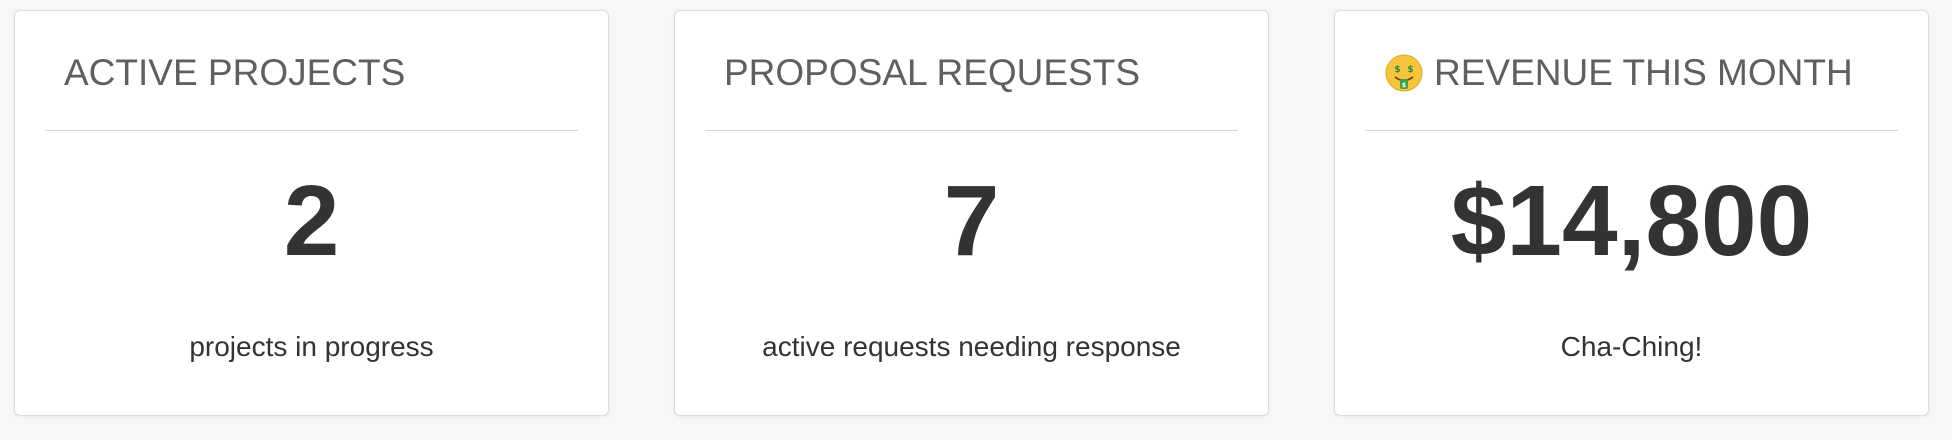  What do you see at coordinates (311, 346) in the screenshot?
I see `card-caption: projects in progress` at bounding box center [311, 346].